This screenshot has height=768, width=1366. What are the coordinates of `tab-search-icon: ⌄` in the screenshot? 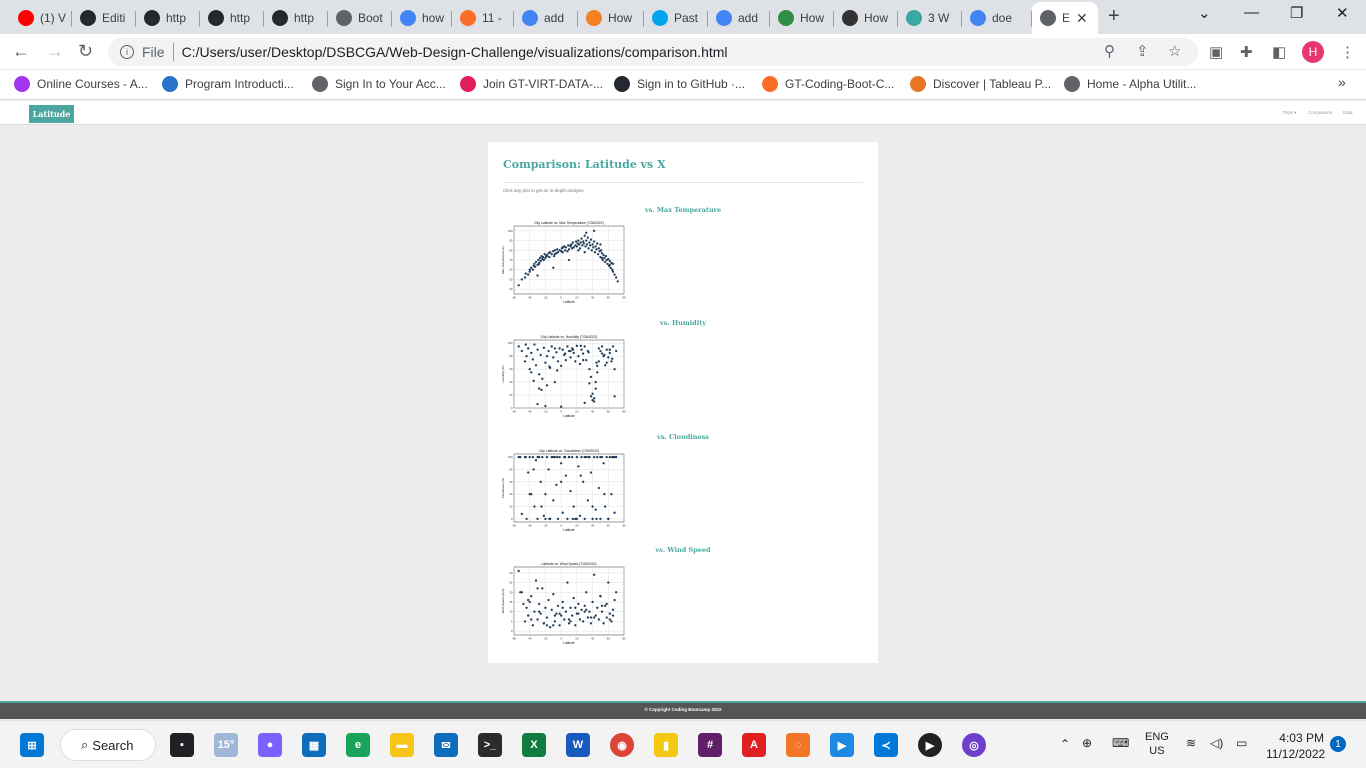 It's located at (1204, 13).